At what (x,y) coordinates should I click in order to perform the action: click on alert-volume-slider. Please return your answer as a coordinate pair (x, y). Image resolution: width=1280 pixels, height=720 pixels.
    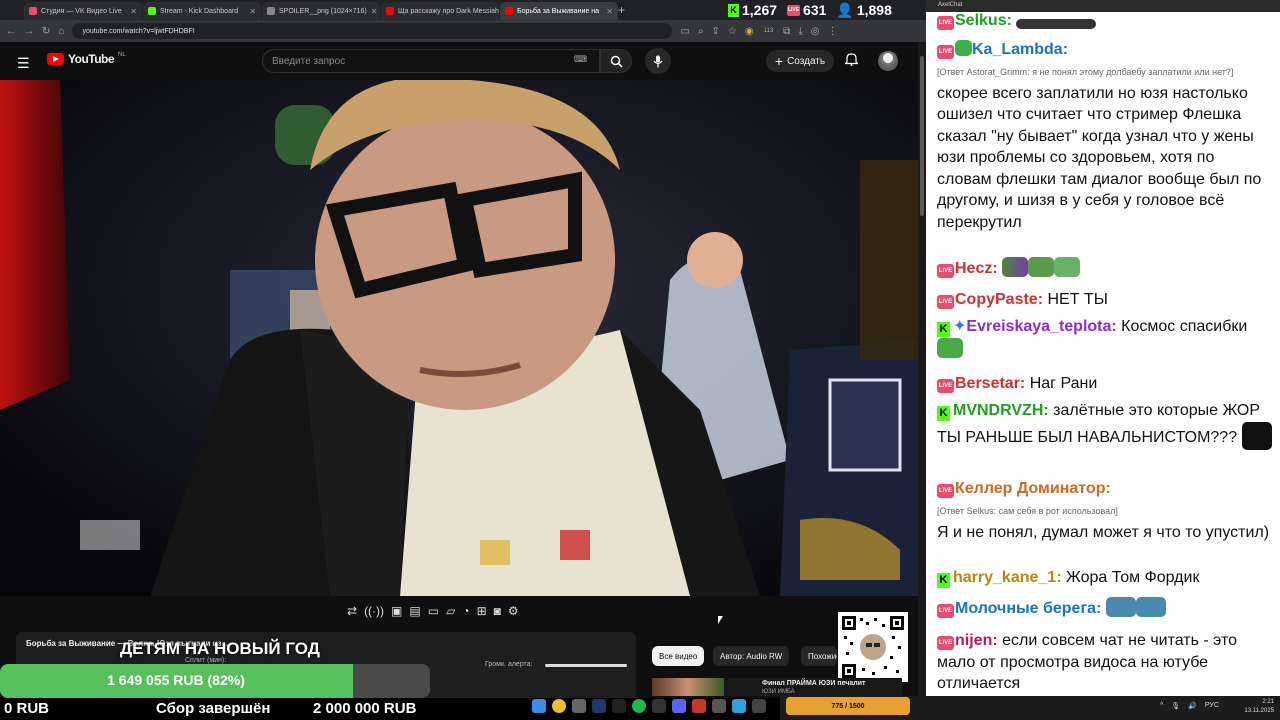
    Looking at the image, I should click on (586, 665).